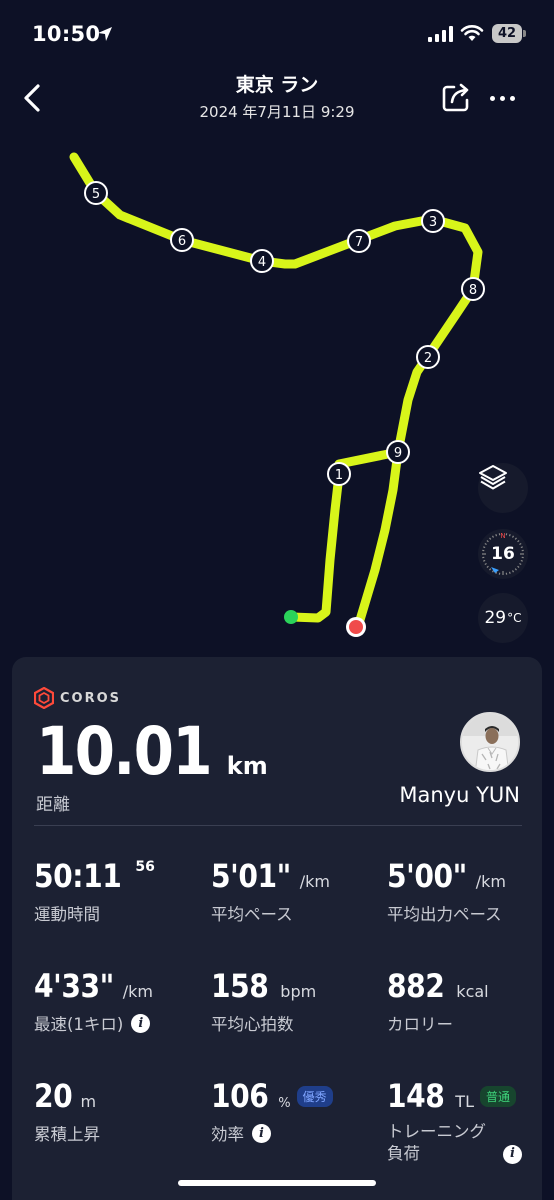 This screenshot has height=1200, width=554. I want to click on avg-pace-unit: /km, so click(315, 881).